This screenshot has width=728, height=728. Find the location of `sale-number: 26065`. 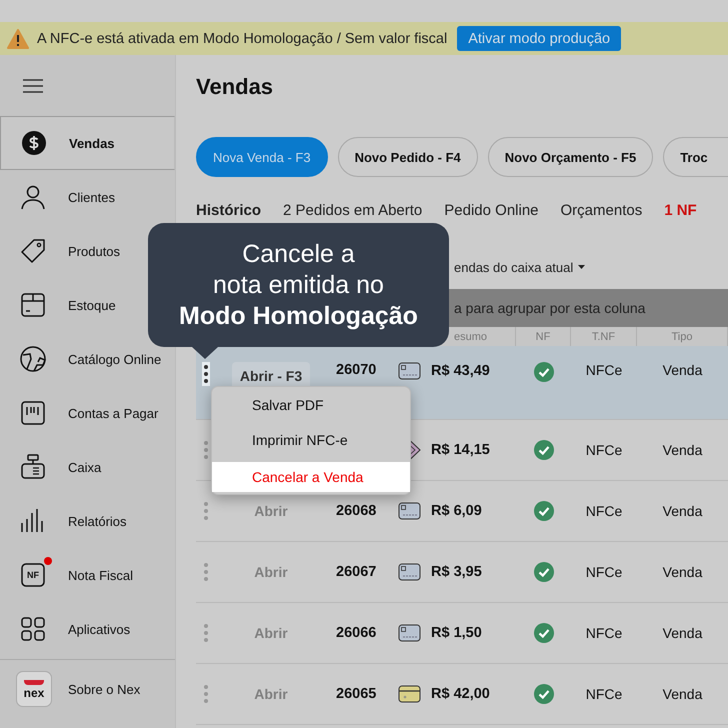

sale-number: 26065 is located at coordinates (356, 694).